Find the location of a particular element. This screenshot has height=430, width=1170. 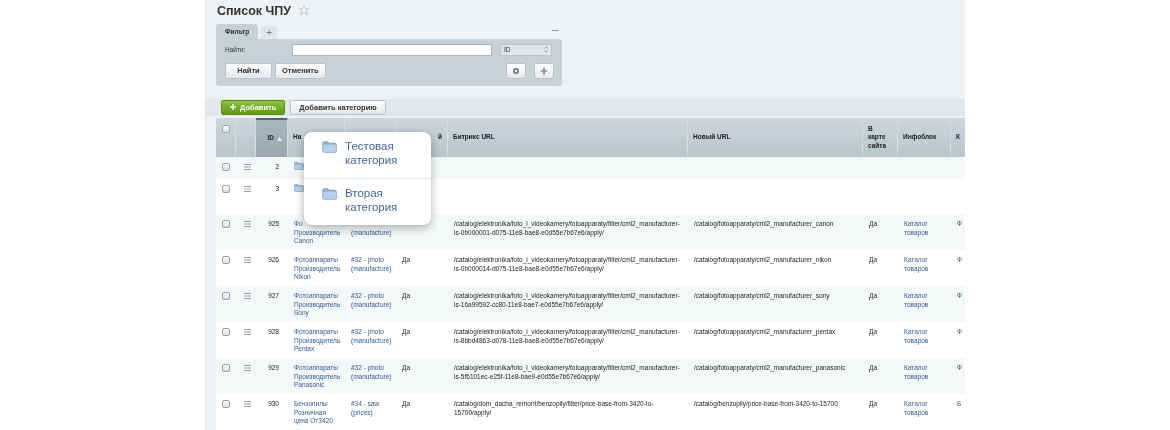

add-button is located at coordinates (544, 70).